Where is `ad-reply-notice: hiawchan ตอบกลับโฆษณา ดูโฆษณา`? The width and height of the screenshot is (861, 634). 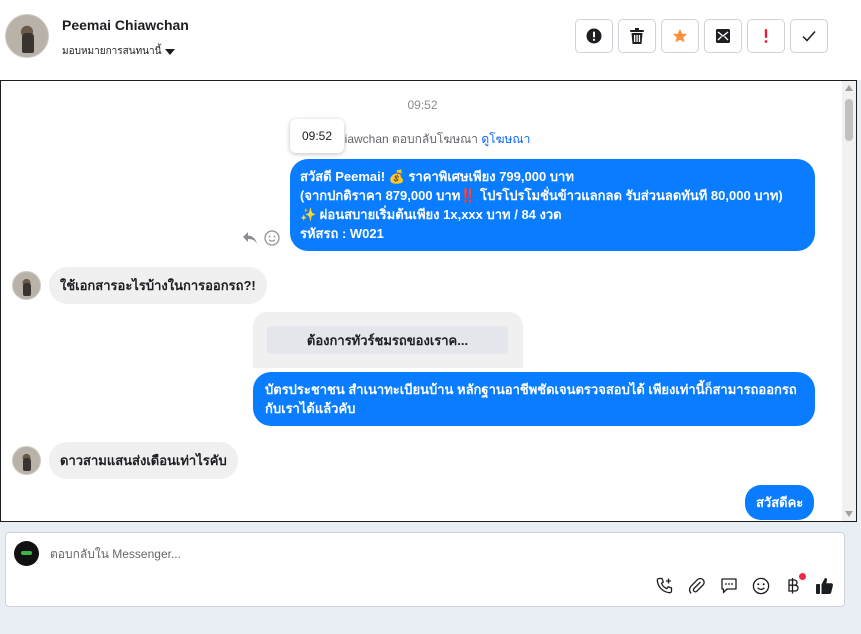
ad-reply-notice: hiawchan ตอบกลับโฆษณา ดูโฆษณา is located at coordinates (434, 139).